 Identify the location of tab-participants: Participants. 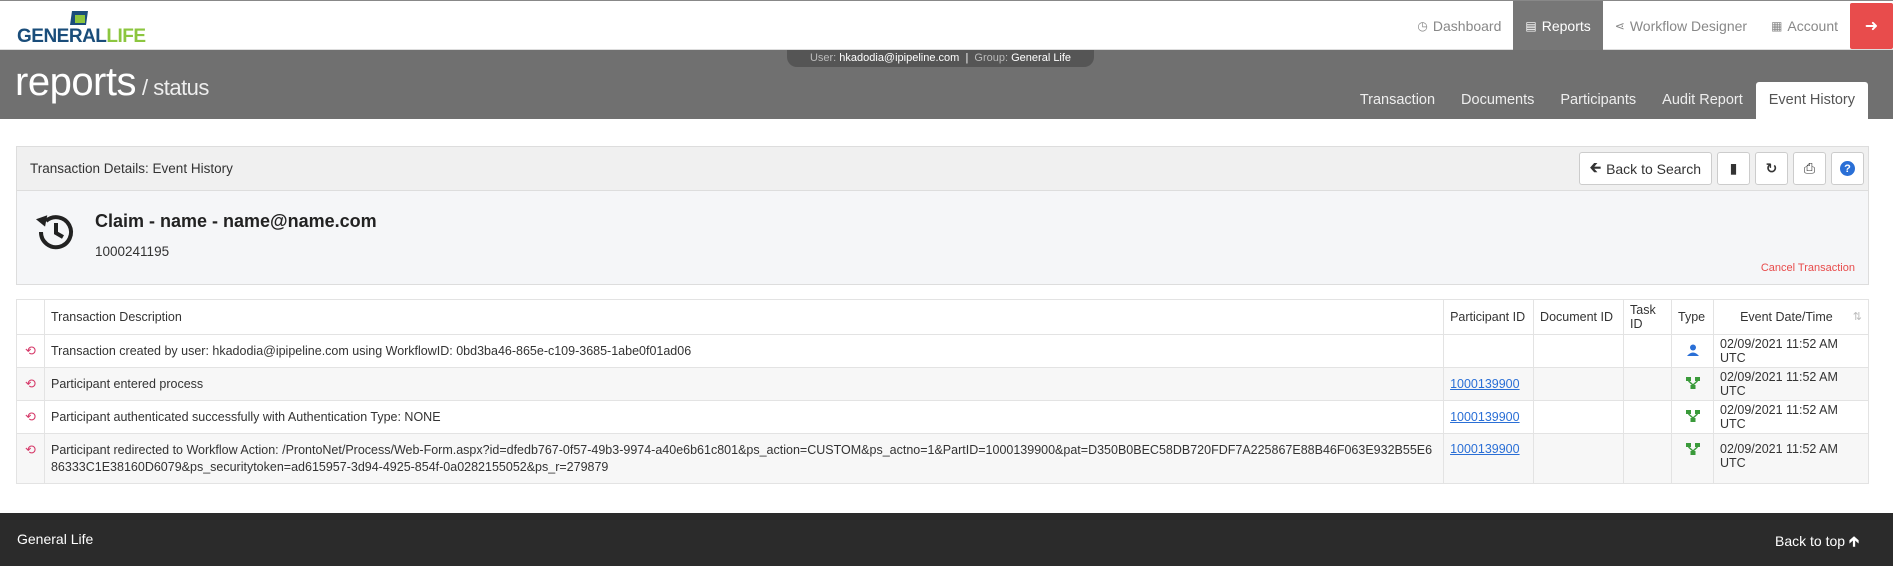
(1598, 100).